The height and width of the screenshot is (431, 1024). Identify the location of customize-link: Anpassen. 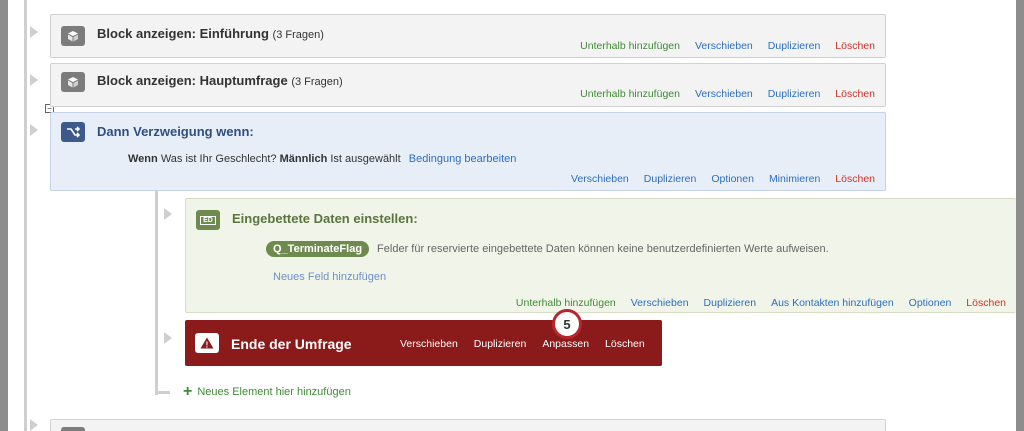
(565, 344).